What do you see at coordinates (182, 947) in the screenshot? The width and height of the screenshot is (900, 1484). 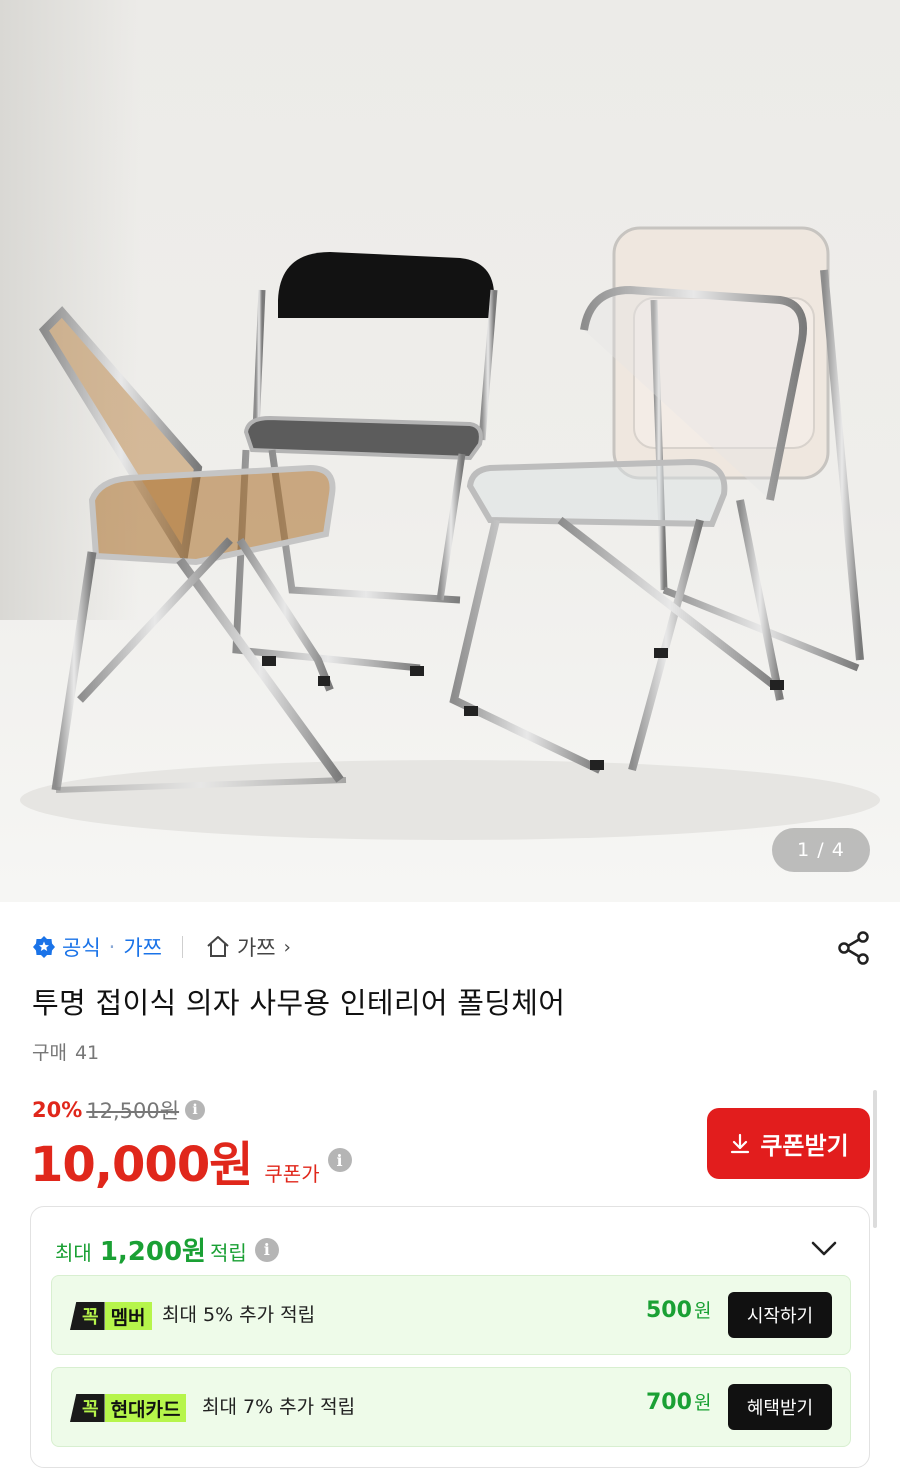 I see `divider` at bounding box center [182, 947].